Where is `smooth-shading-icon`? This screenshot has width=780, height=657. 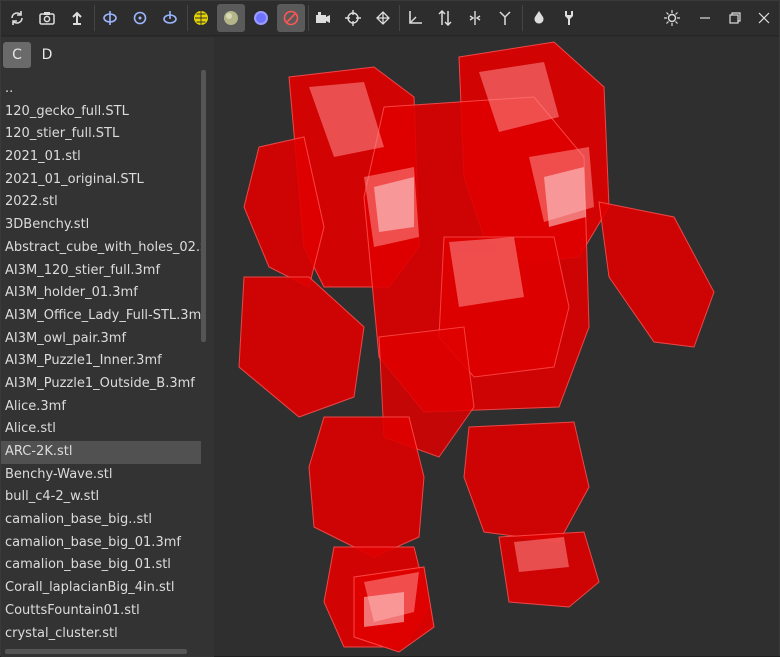
smooth-shading-icon is located at coordinates (231, 18).